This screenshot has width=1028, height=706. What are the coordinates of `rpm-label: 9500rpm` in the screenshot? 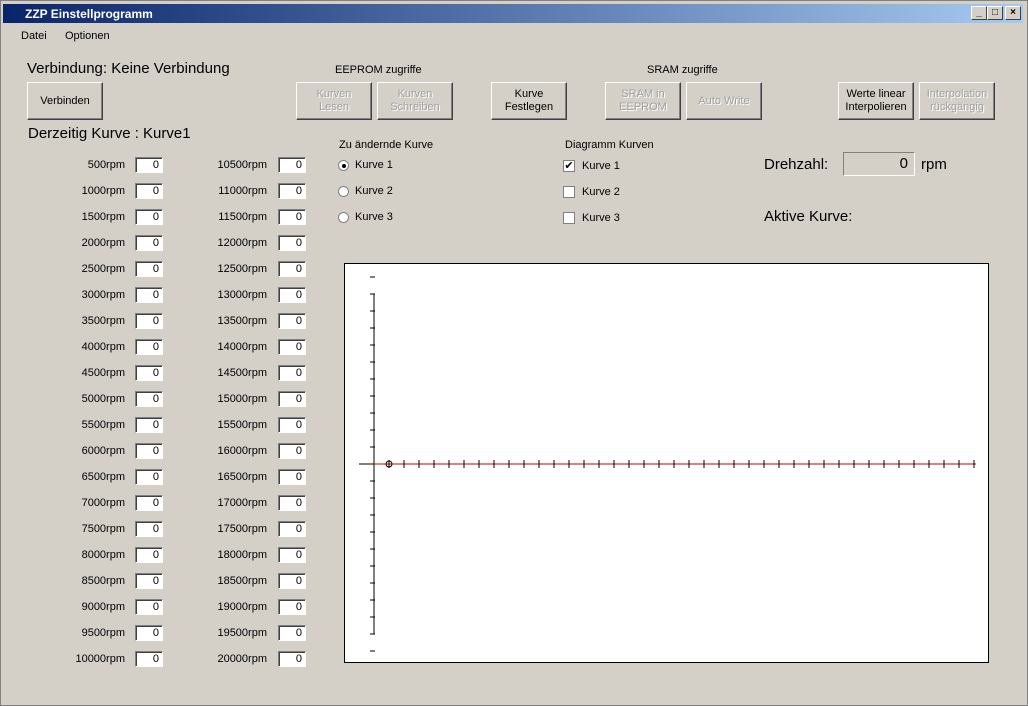 It's located at (103, 633).